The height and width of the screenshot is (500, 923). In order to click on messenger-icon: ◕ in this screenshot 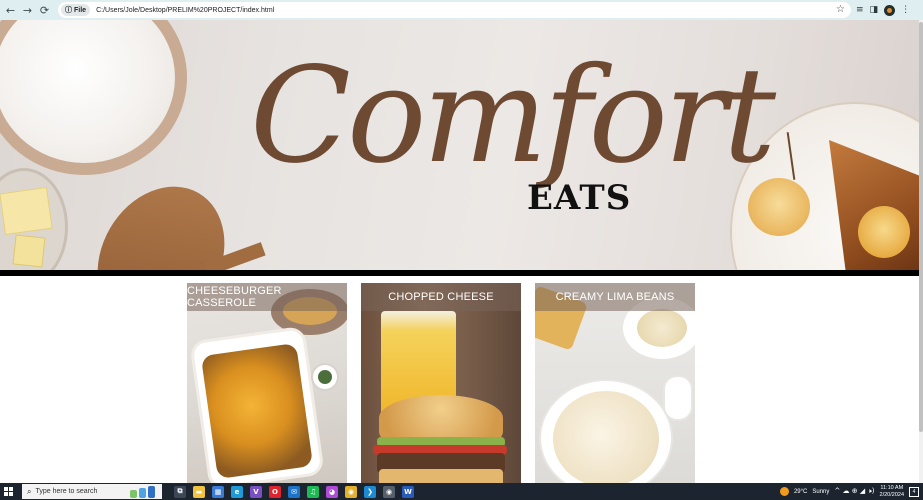, I will do `click(332, 491)`.